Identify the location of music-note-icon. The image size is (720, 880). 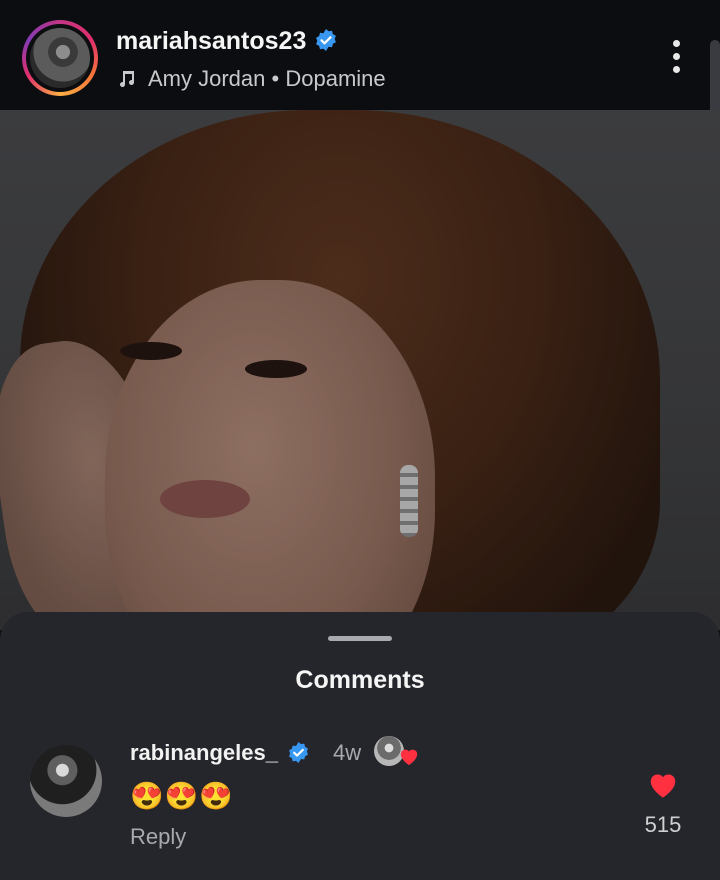
(127, 79).